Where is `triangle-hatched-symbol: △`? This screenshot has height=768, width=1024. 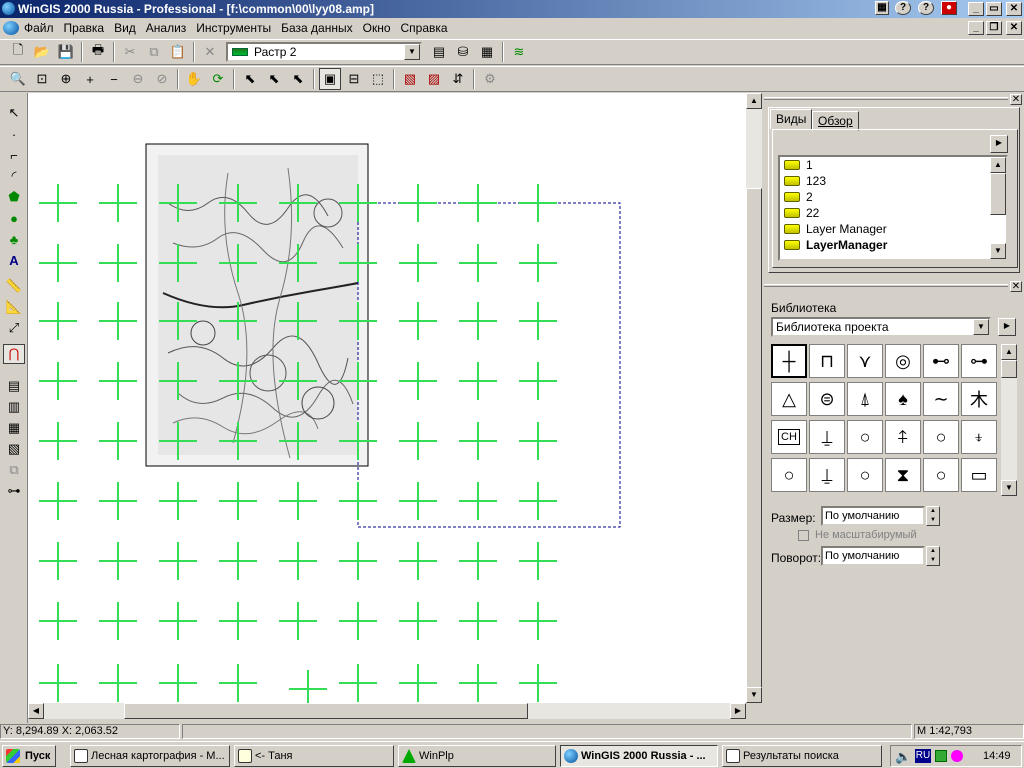
triangle-hatched-symbol: △ is located at coordinates (789, 399).